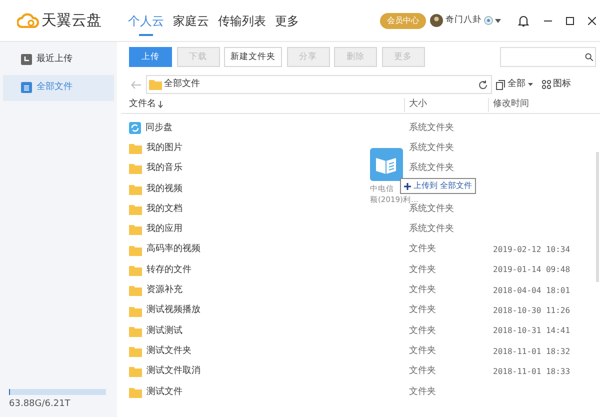 Image resolution: width=600 pixels, height=417 pixels. Describe the element at coordinates (242, 21) in the screenshot. I see `nav-tab: 传输列表` at that location.